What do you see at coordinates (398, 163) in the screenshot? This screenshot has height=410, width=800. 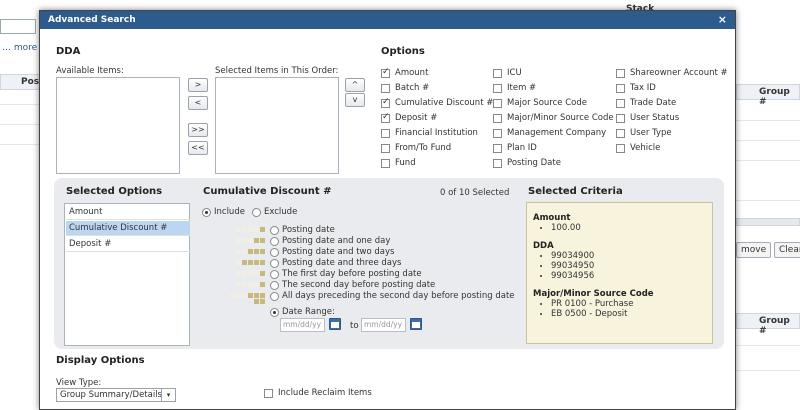 I see `option-col1-6: Fund` at bounding box center [398, 163].